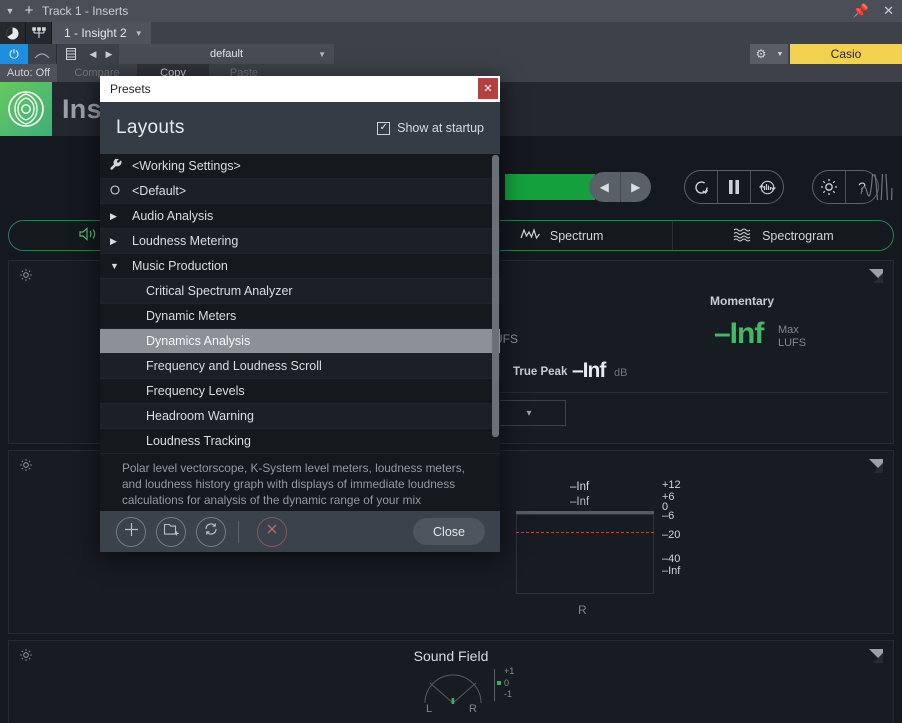 The height and width of the screenshot is (723, 902). What do you see at coordinates (701, 187) in the screenshot?
I see `reset-loop-icon` at bounding box center [701, 187].